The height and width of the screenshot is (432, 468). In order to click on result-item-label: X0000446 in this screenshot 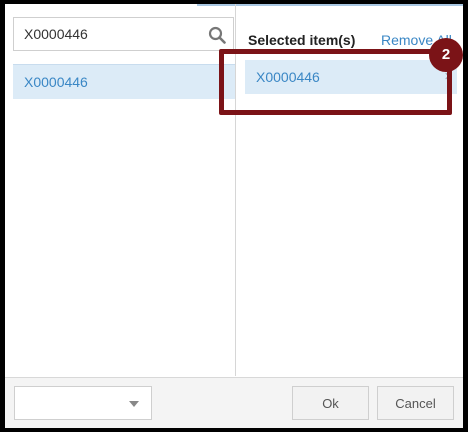, I will do `click(56, 82)`.